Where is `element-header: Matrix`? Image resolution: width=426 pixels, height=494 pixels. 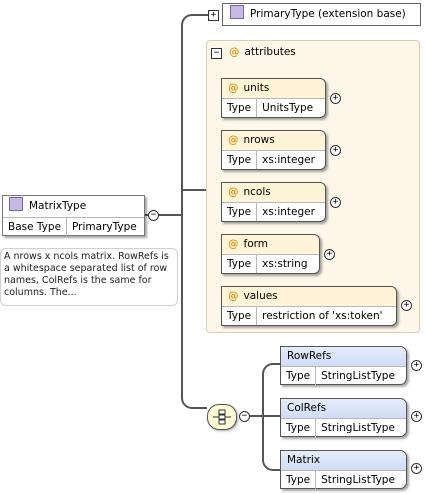 element-header: Matrix is located at coordinates (343, 461).